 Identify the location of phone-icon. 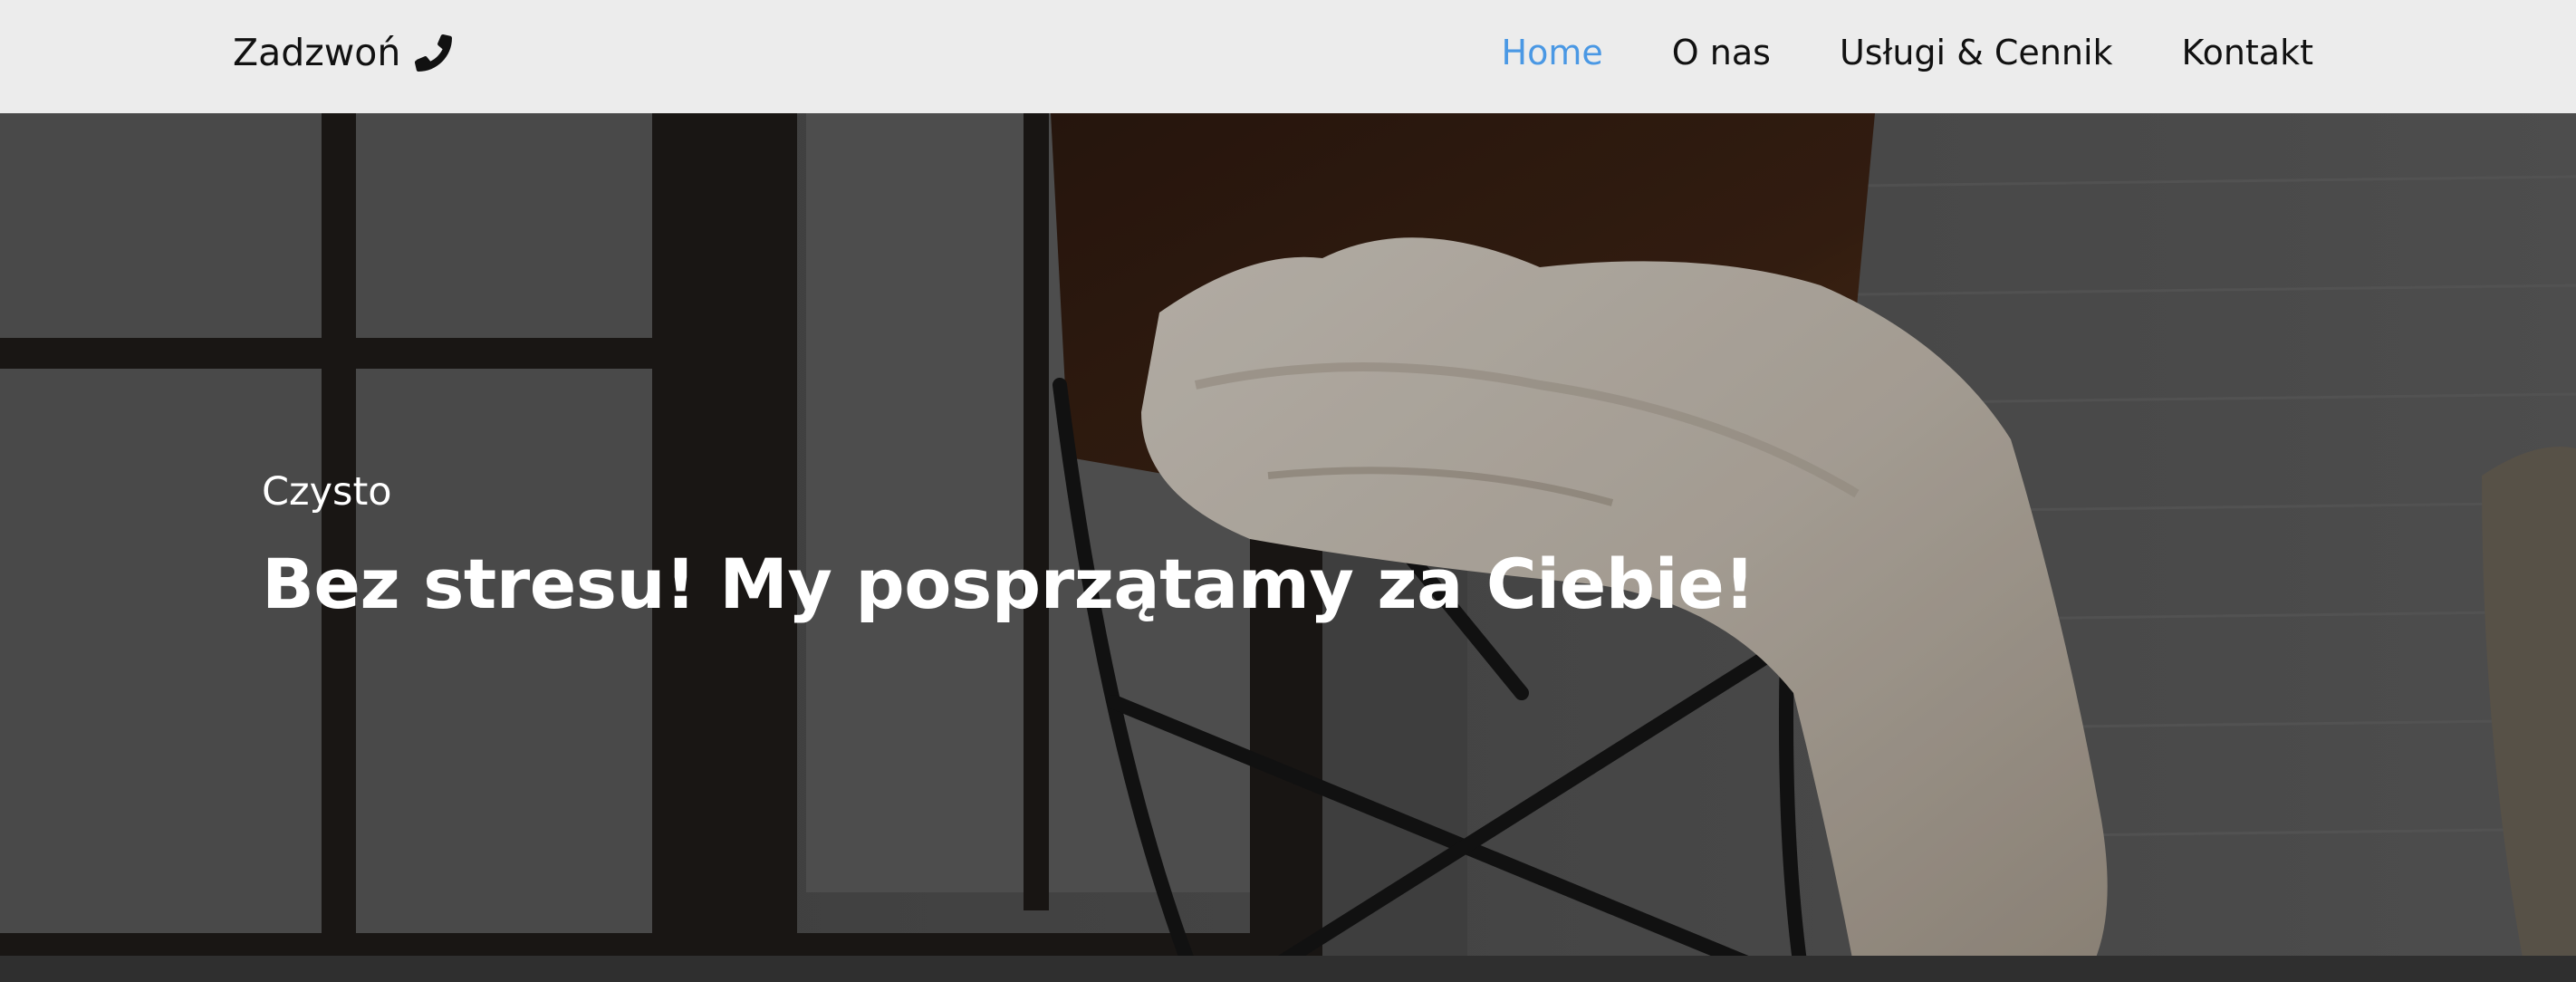
(434, 53).